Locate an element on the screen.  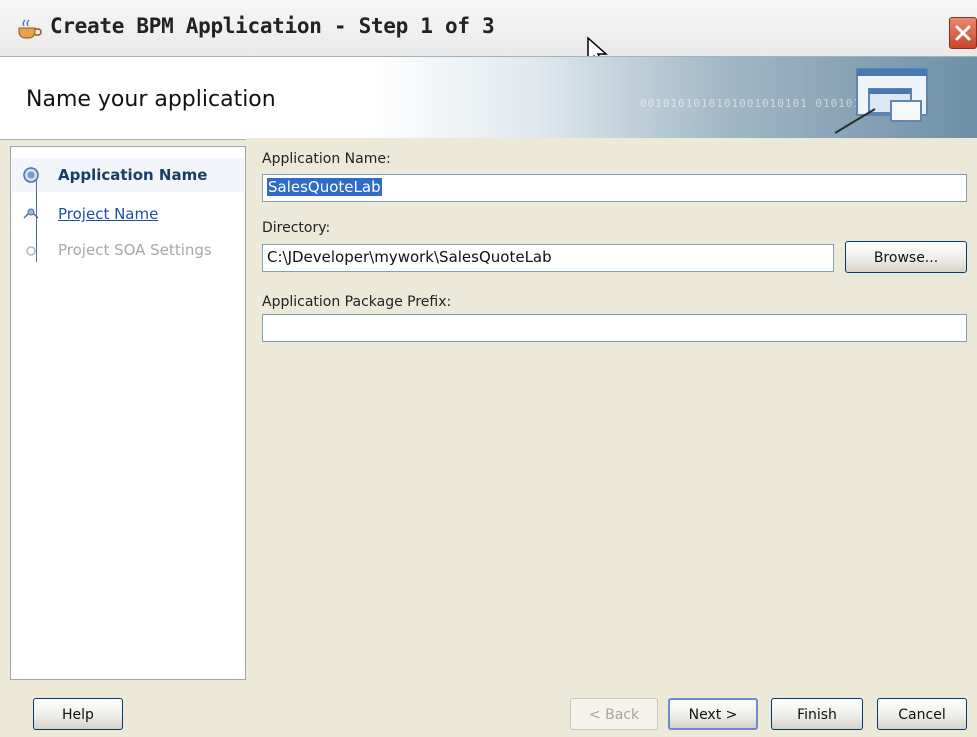
step-node-icon is located at coordinates (31, 213).